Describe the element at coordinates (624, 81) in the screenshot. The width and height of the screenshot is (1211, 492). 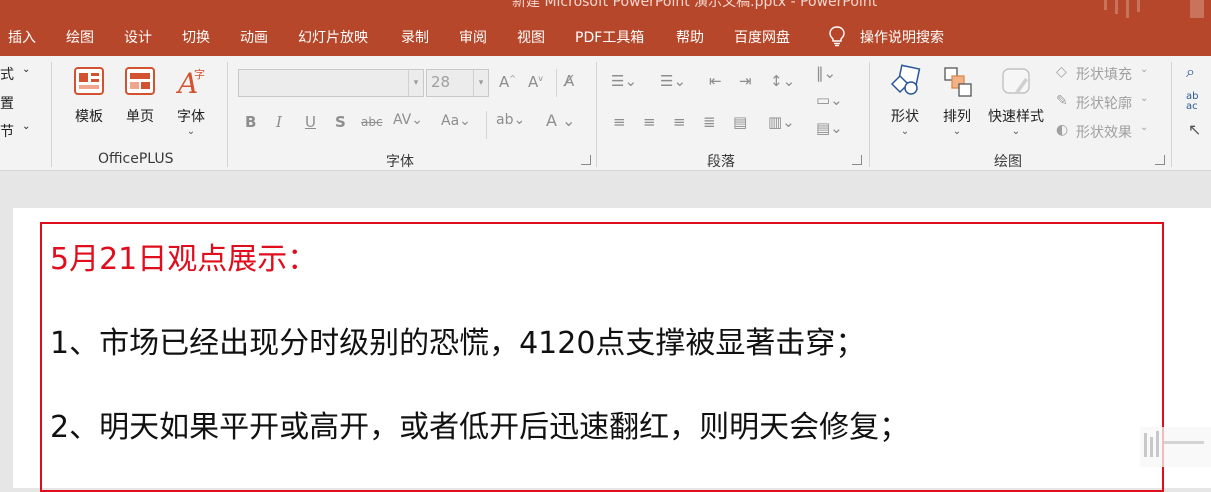
I see `bullets-icon: ☰⌄` at that location.